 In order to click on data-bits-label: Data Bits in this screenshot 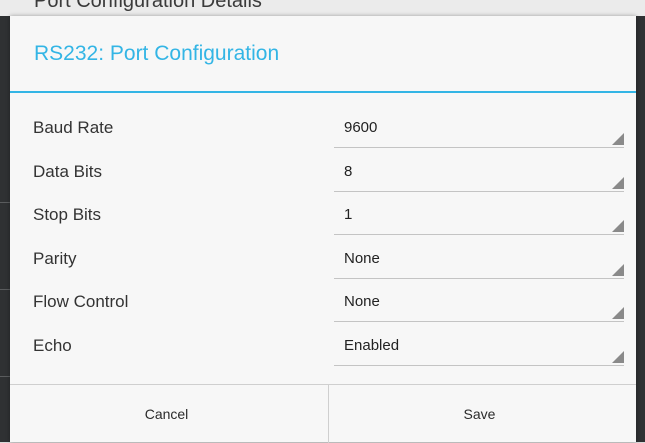, I will do `click(67, 171)`.